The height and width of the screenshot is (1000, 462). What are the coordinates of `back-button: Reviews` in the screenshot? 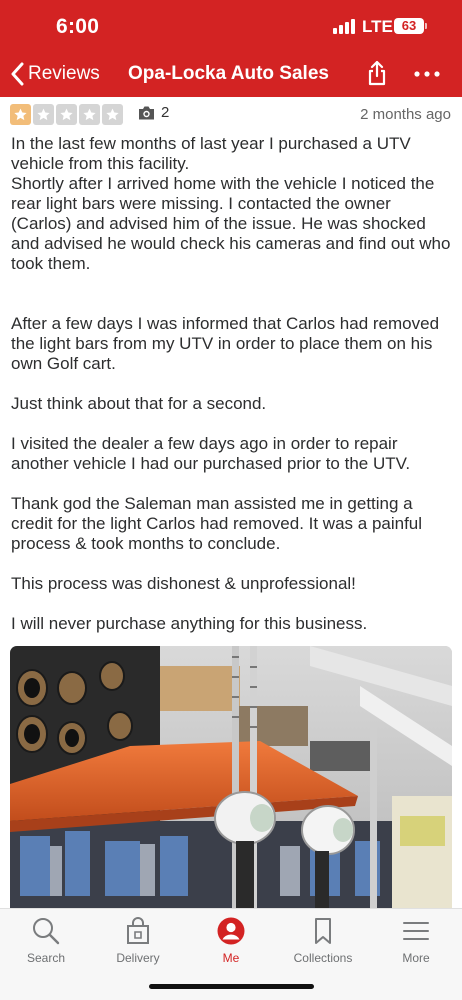 It's located at (55, 74).